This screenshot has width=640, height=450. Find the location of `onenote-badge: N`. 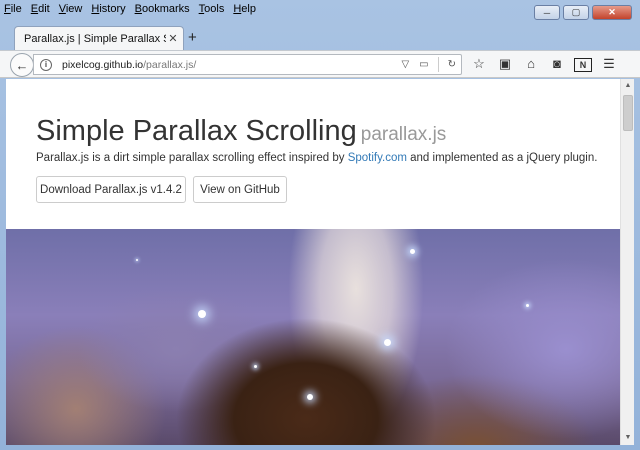

onenote-badge: N is located at coordinates (583, 65).